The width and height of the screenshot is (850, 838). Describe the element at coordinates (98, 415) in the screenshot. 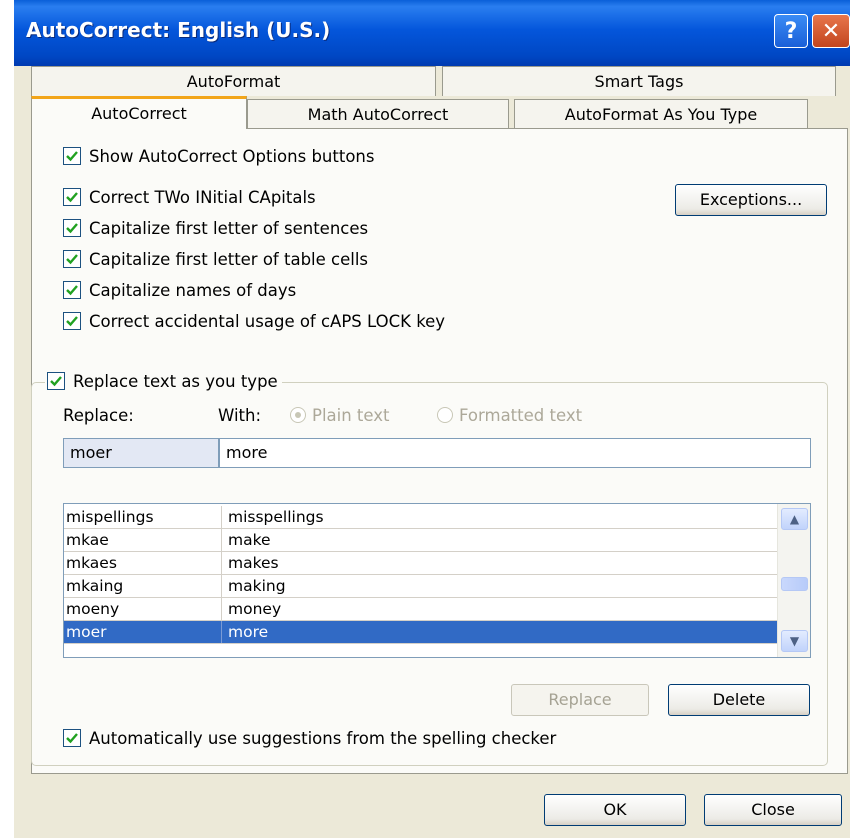

I see `replace-label: Replace:` at that location.